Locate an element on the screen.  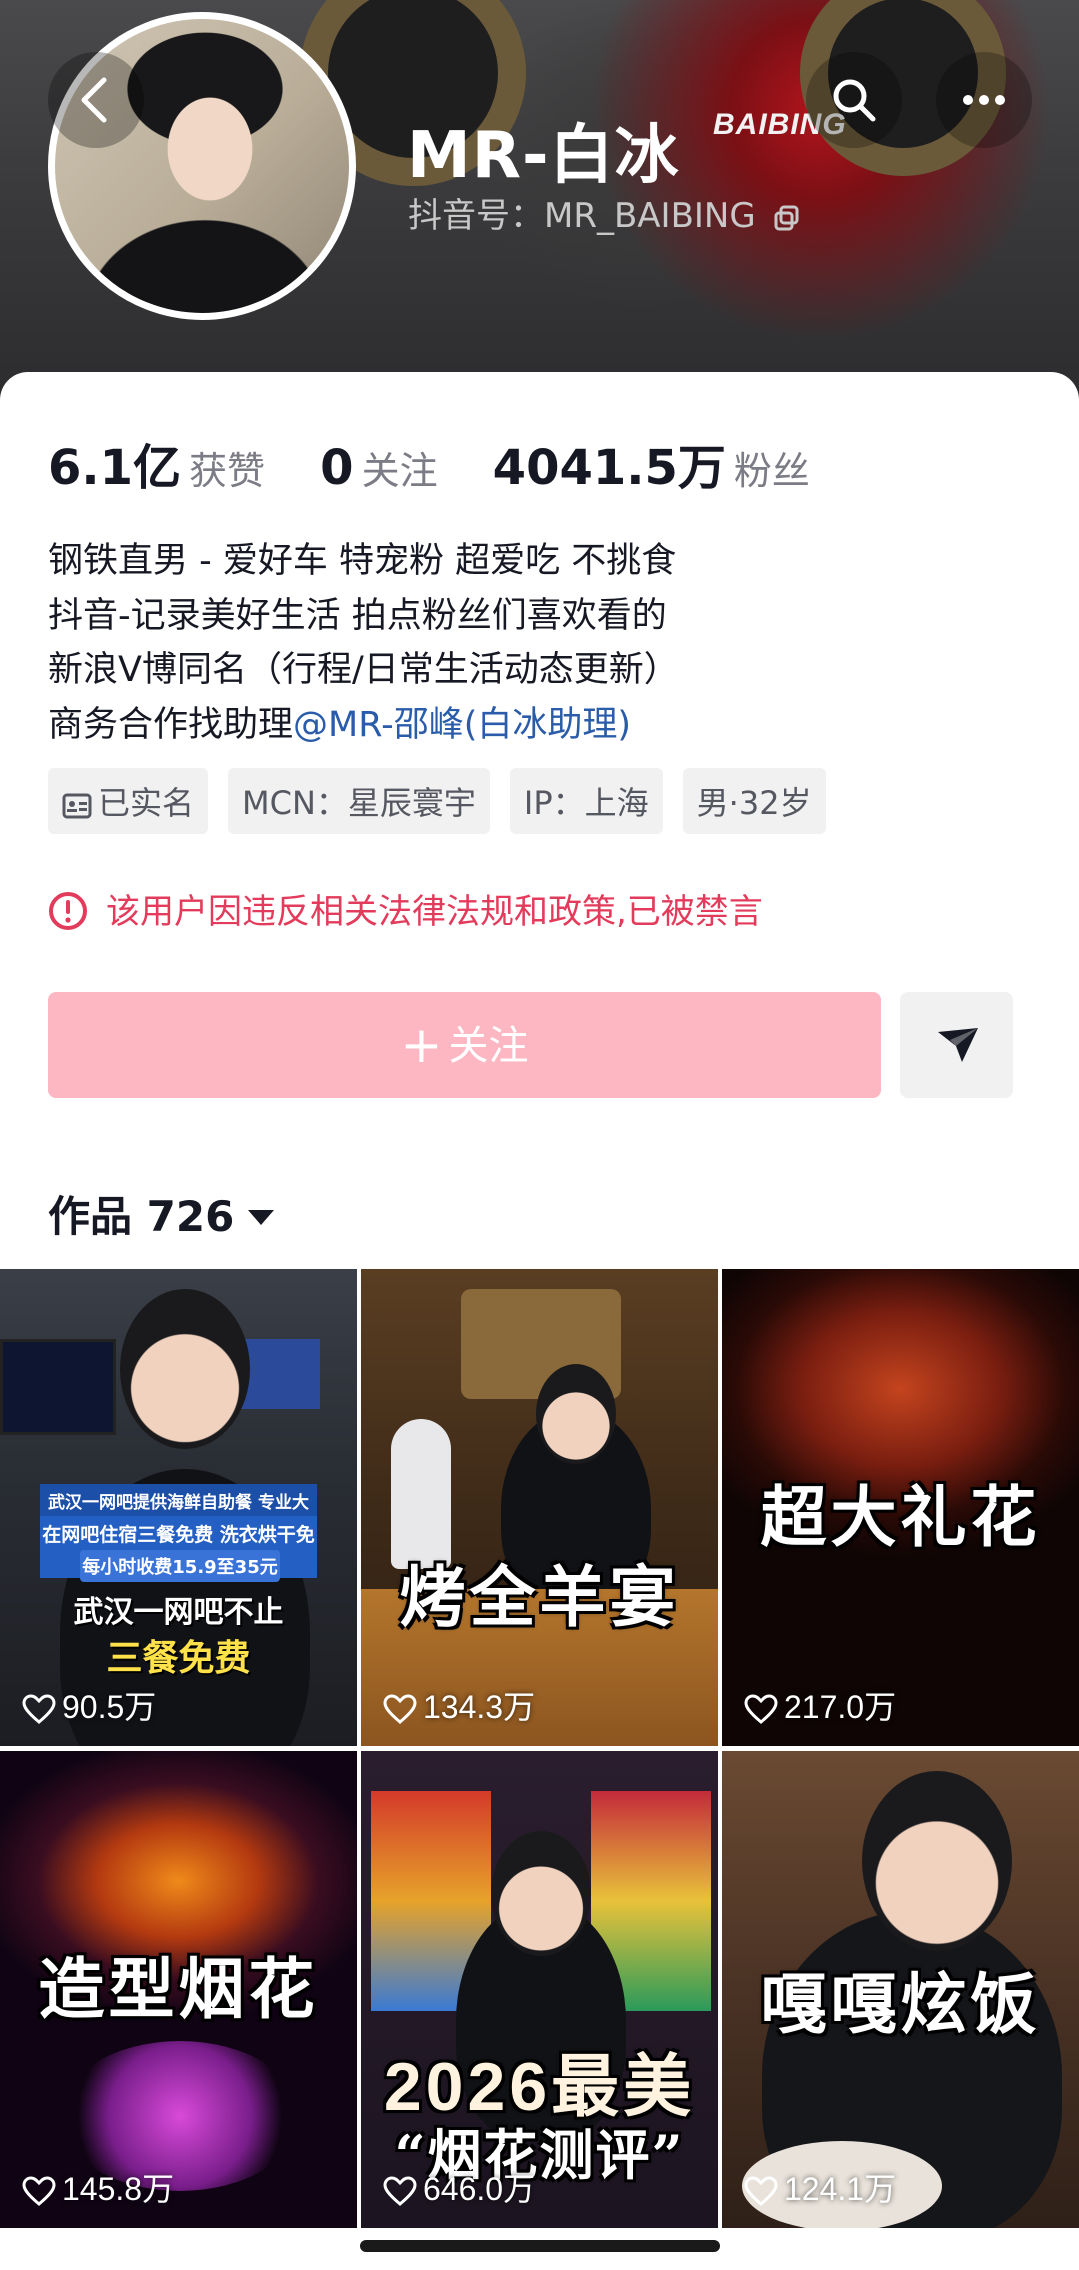
assistant-mention-link: @MR-邵峰(白冰助理) is located at coordinates (462, 725).